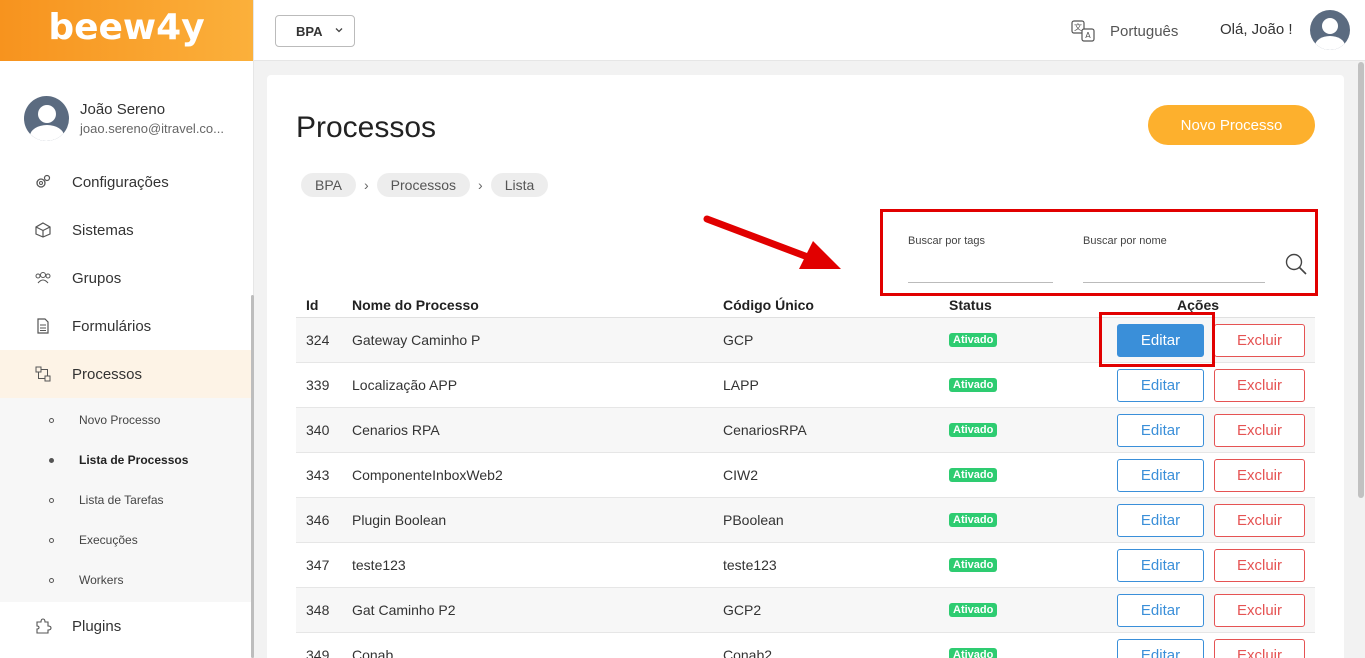 The image size is (1365, 658). Describe the element at coordinates (318, 475) in the screenshot. I see `row-id: 343` at that location.